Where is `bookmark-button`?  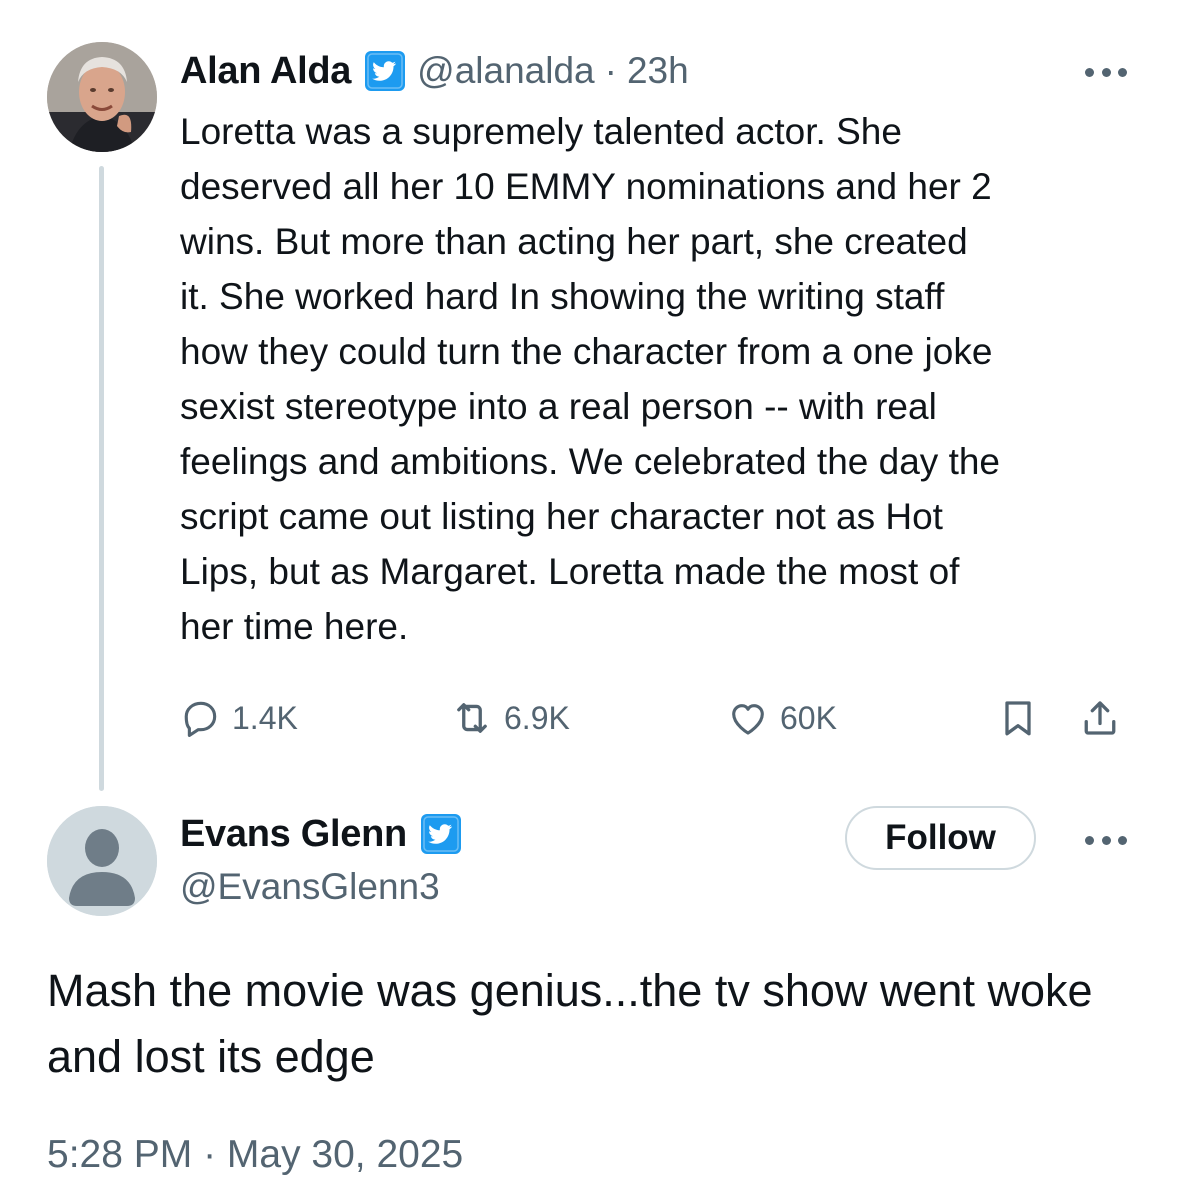
bookmark-button is located at coordinates (1018, 718).